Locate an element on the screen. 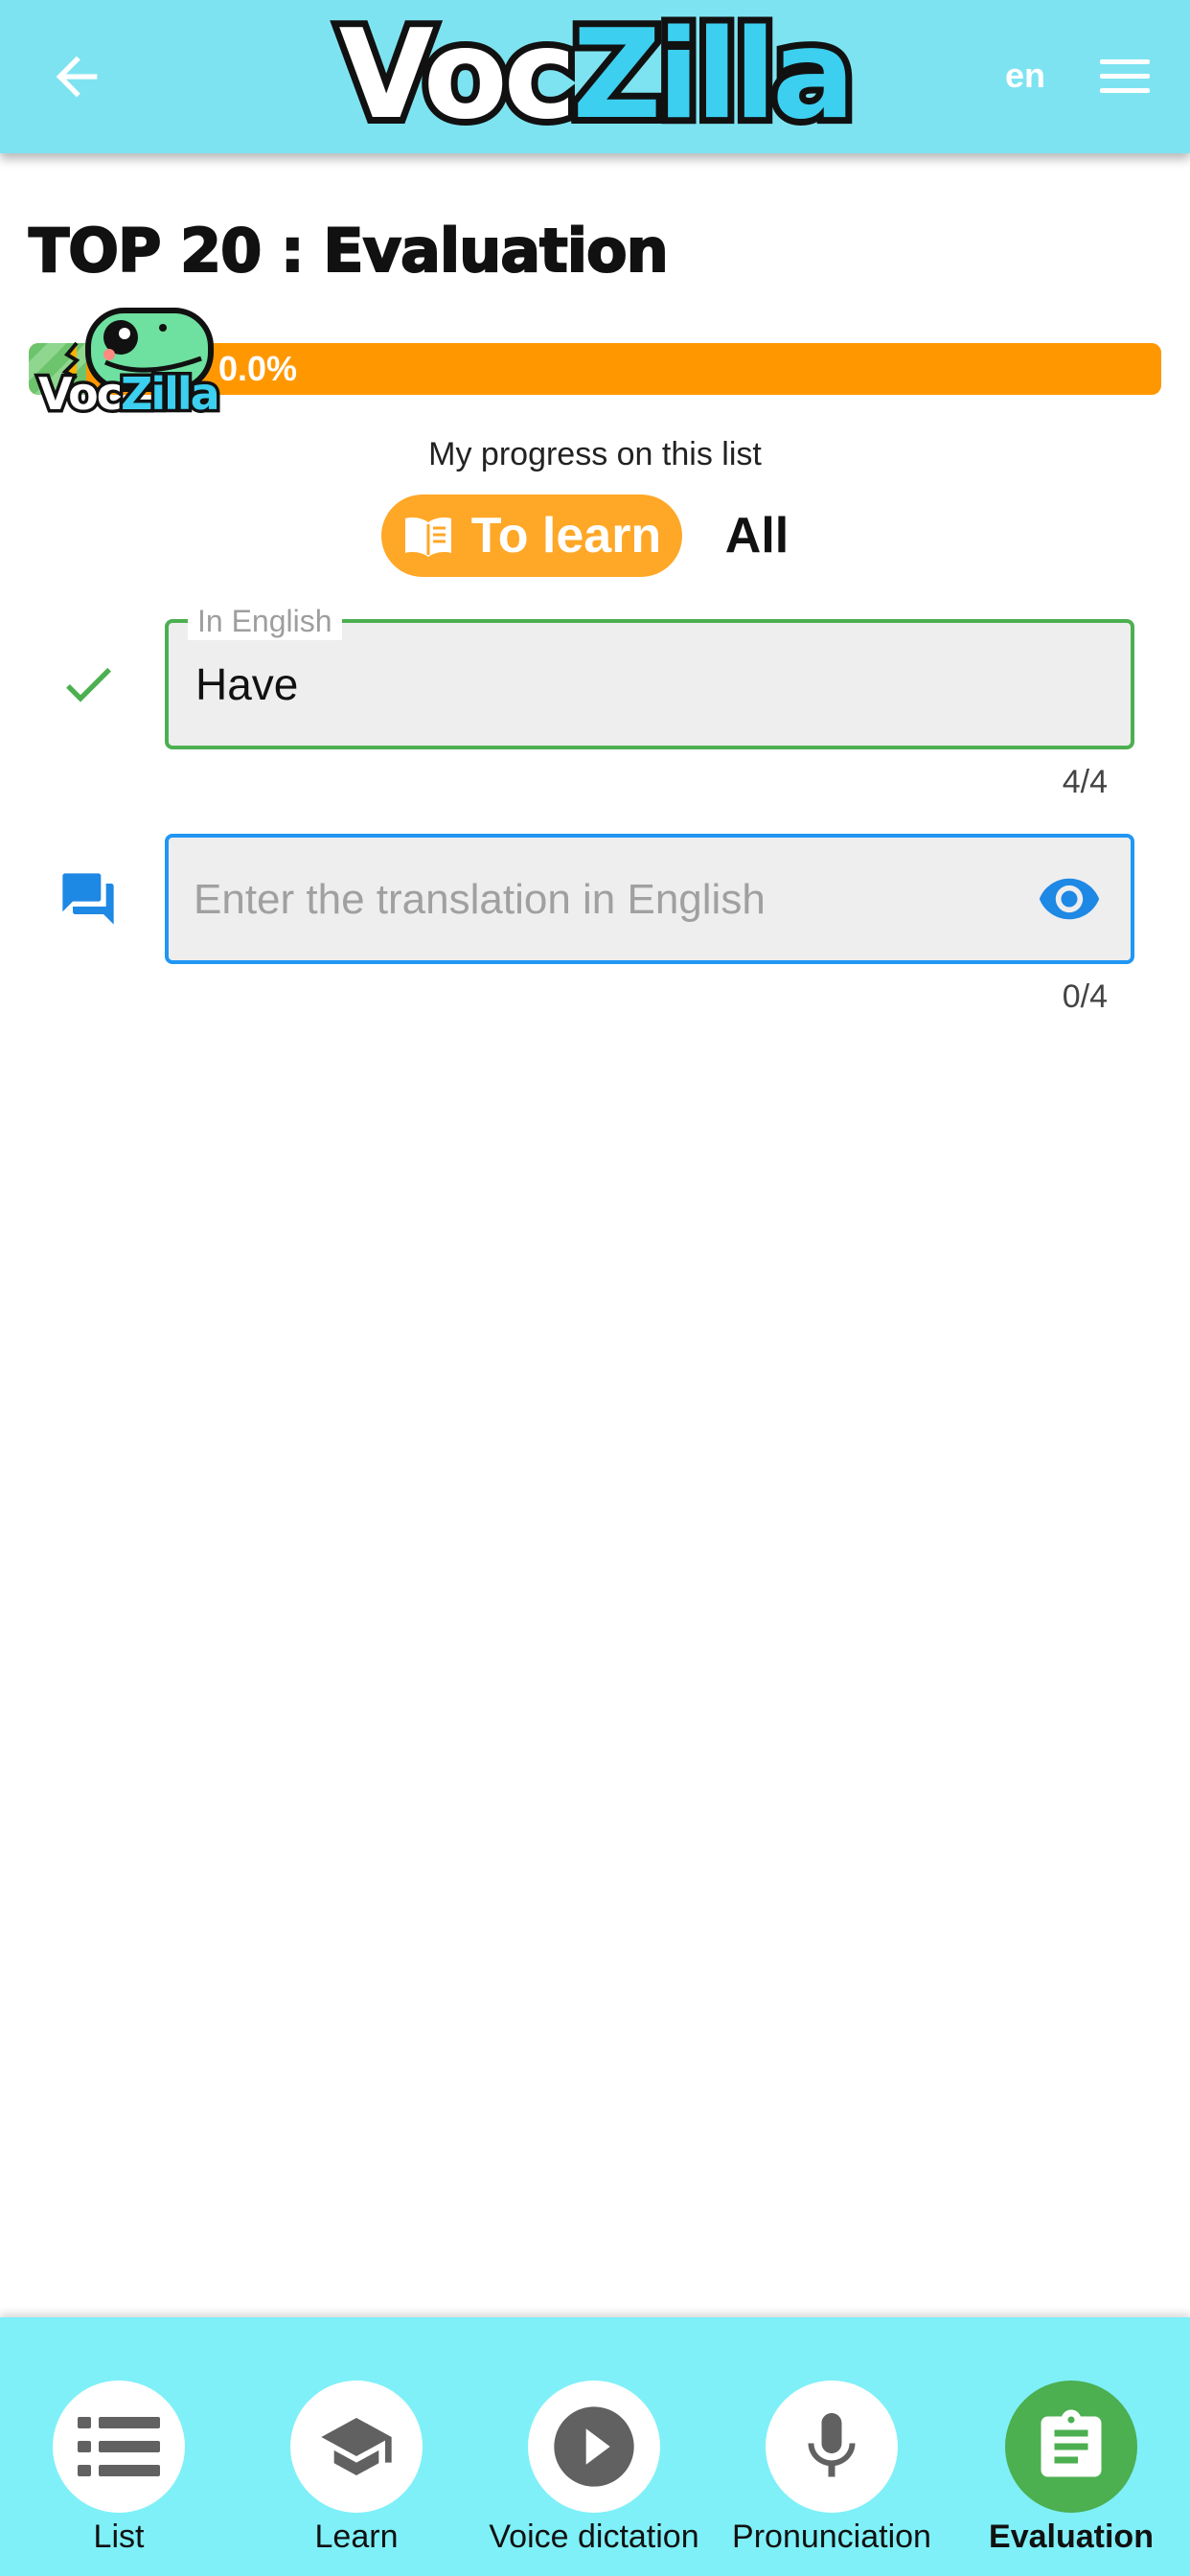  character-counter: 4/4 is located at coordinates (1085, 782).